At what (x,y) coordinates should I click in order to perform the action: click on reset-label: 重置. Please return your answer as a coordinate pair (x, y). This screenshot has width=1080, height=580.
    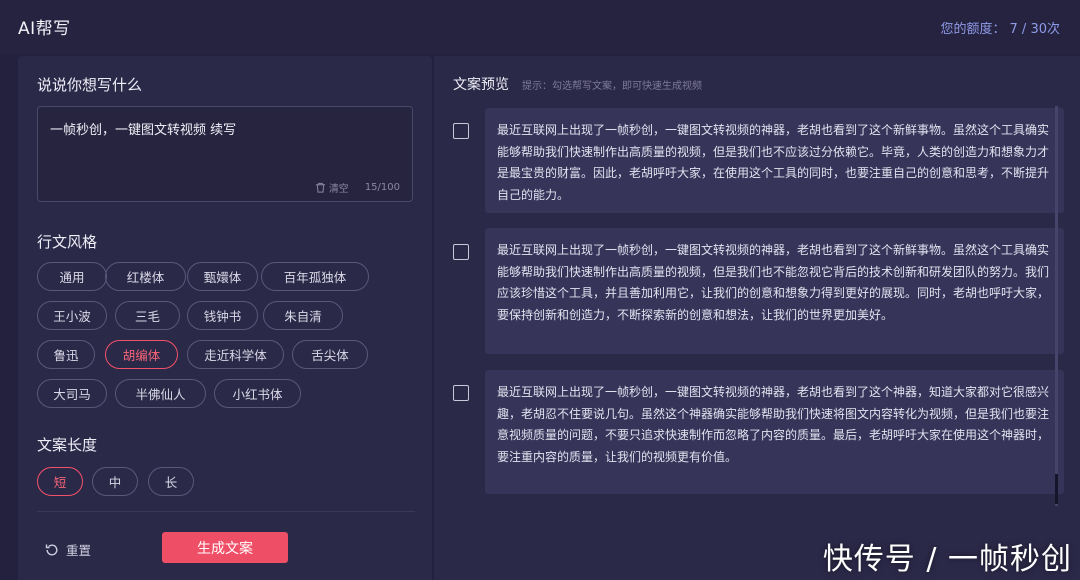
    Looking at the image, I should click on (79, 550).